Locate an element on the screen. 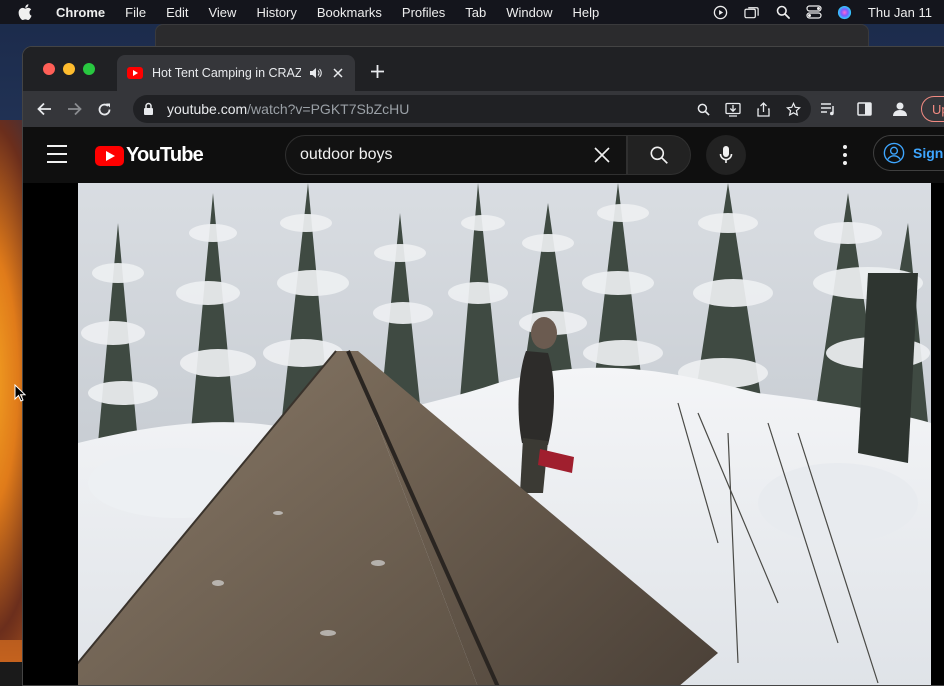 The width and height of the screenshot is (944, 686). menu-tab: Tab is located at coordinates (475, 12).